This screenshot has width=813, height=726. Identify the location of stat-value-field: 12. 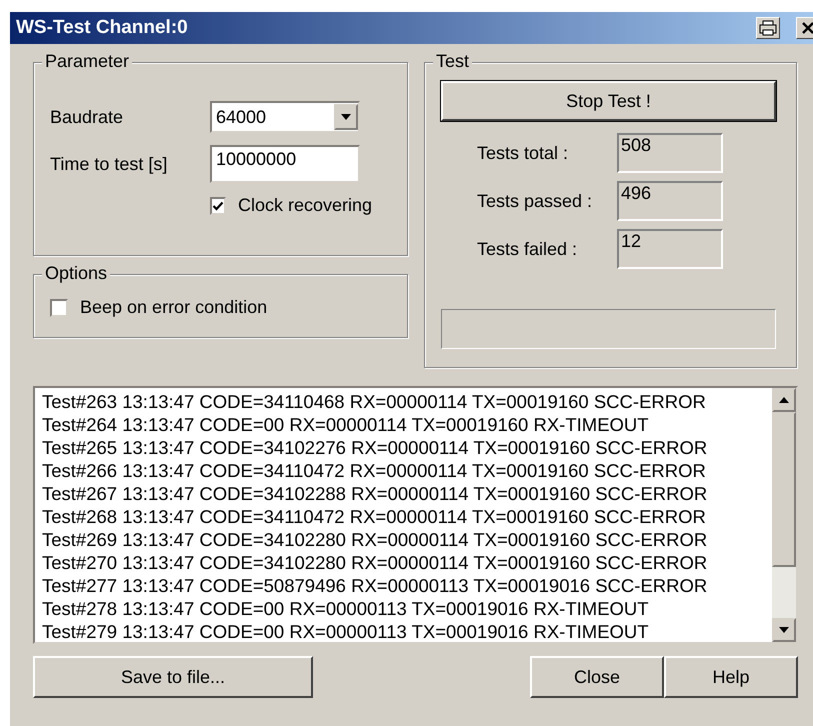
(670, 249).